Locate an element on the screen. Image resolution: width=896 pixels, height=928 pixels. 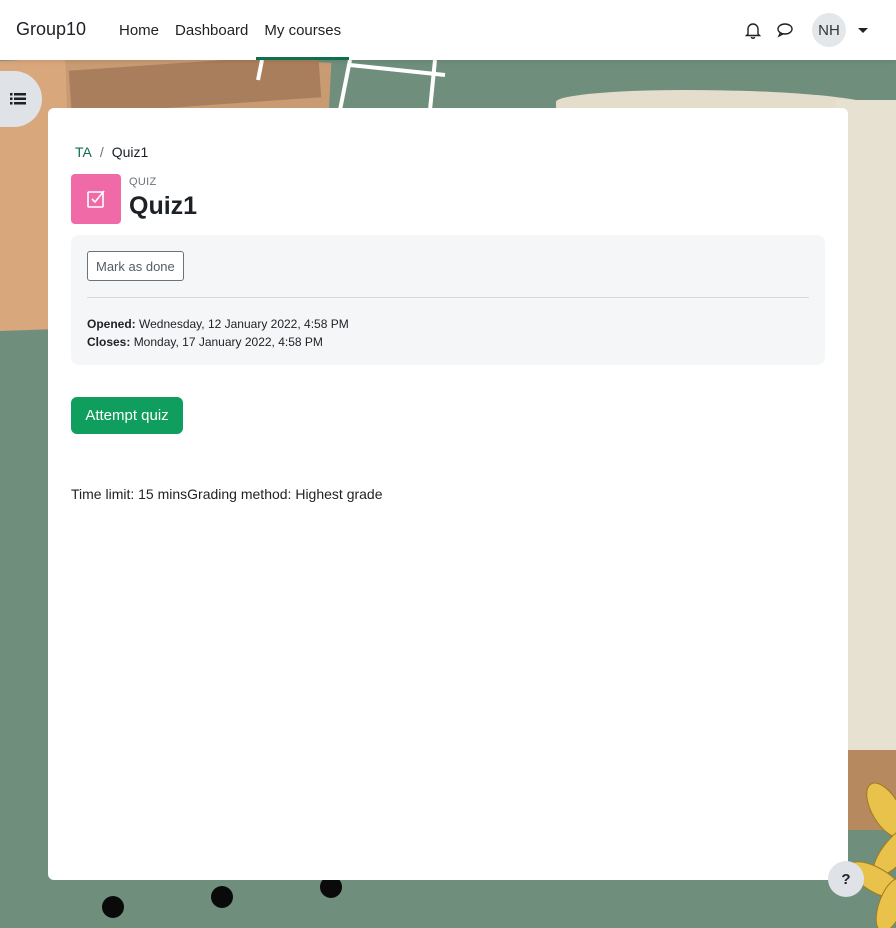
user-avatar: NH is located at coordinates (829, 30).